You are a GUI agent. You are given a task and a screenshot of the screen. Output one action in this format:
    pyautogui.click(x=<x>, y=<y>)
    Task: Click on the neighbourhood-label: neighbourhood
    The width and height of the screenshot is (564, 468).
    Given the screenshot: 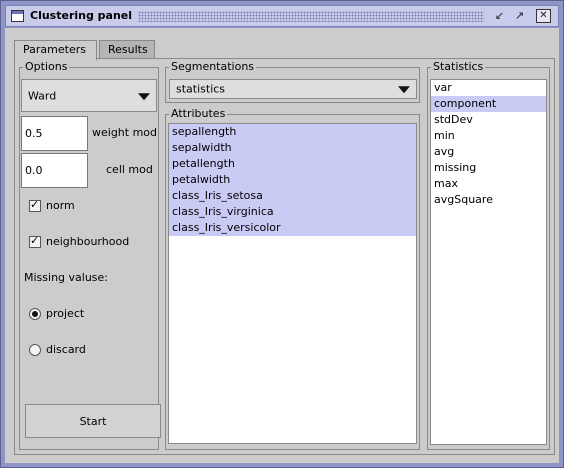 What is the action you would take?
    pyautogui.click(x=88, y=241)
    